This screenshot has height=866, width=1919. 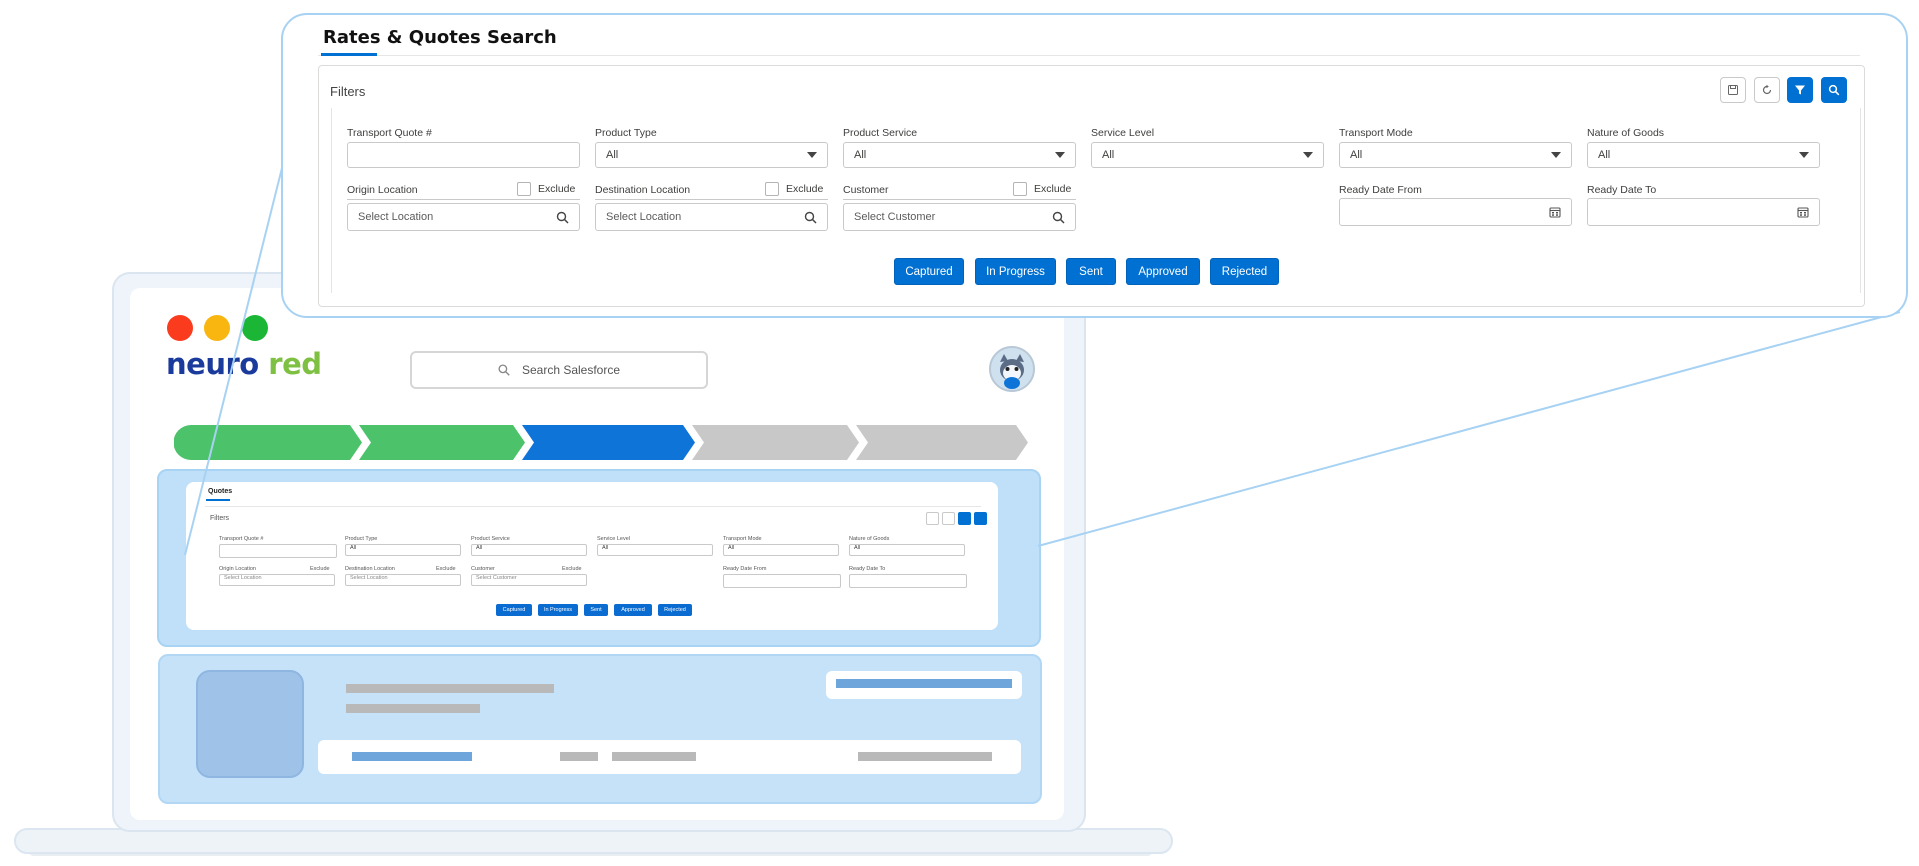 I want to click on status-rejected-button: Rejected, so click(x=1244, y=271).